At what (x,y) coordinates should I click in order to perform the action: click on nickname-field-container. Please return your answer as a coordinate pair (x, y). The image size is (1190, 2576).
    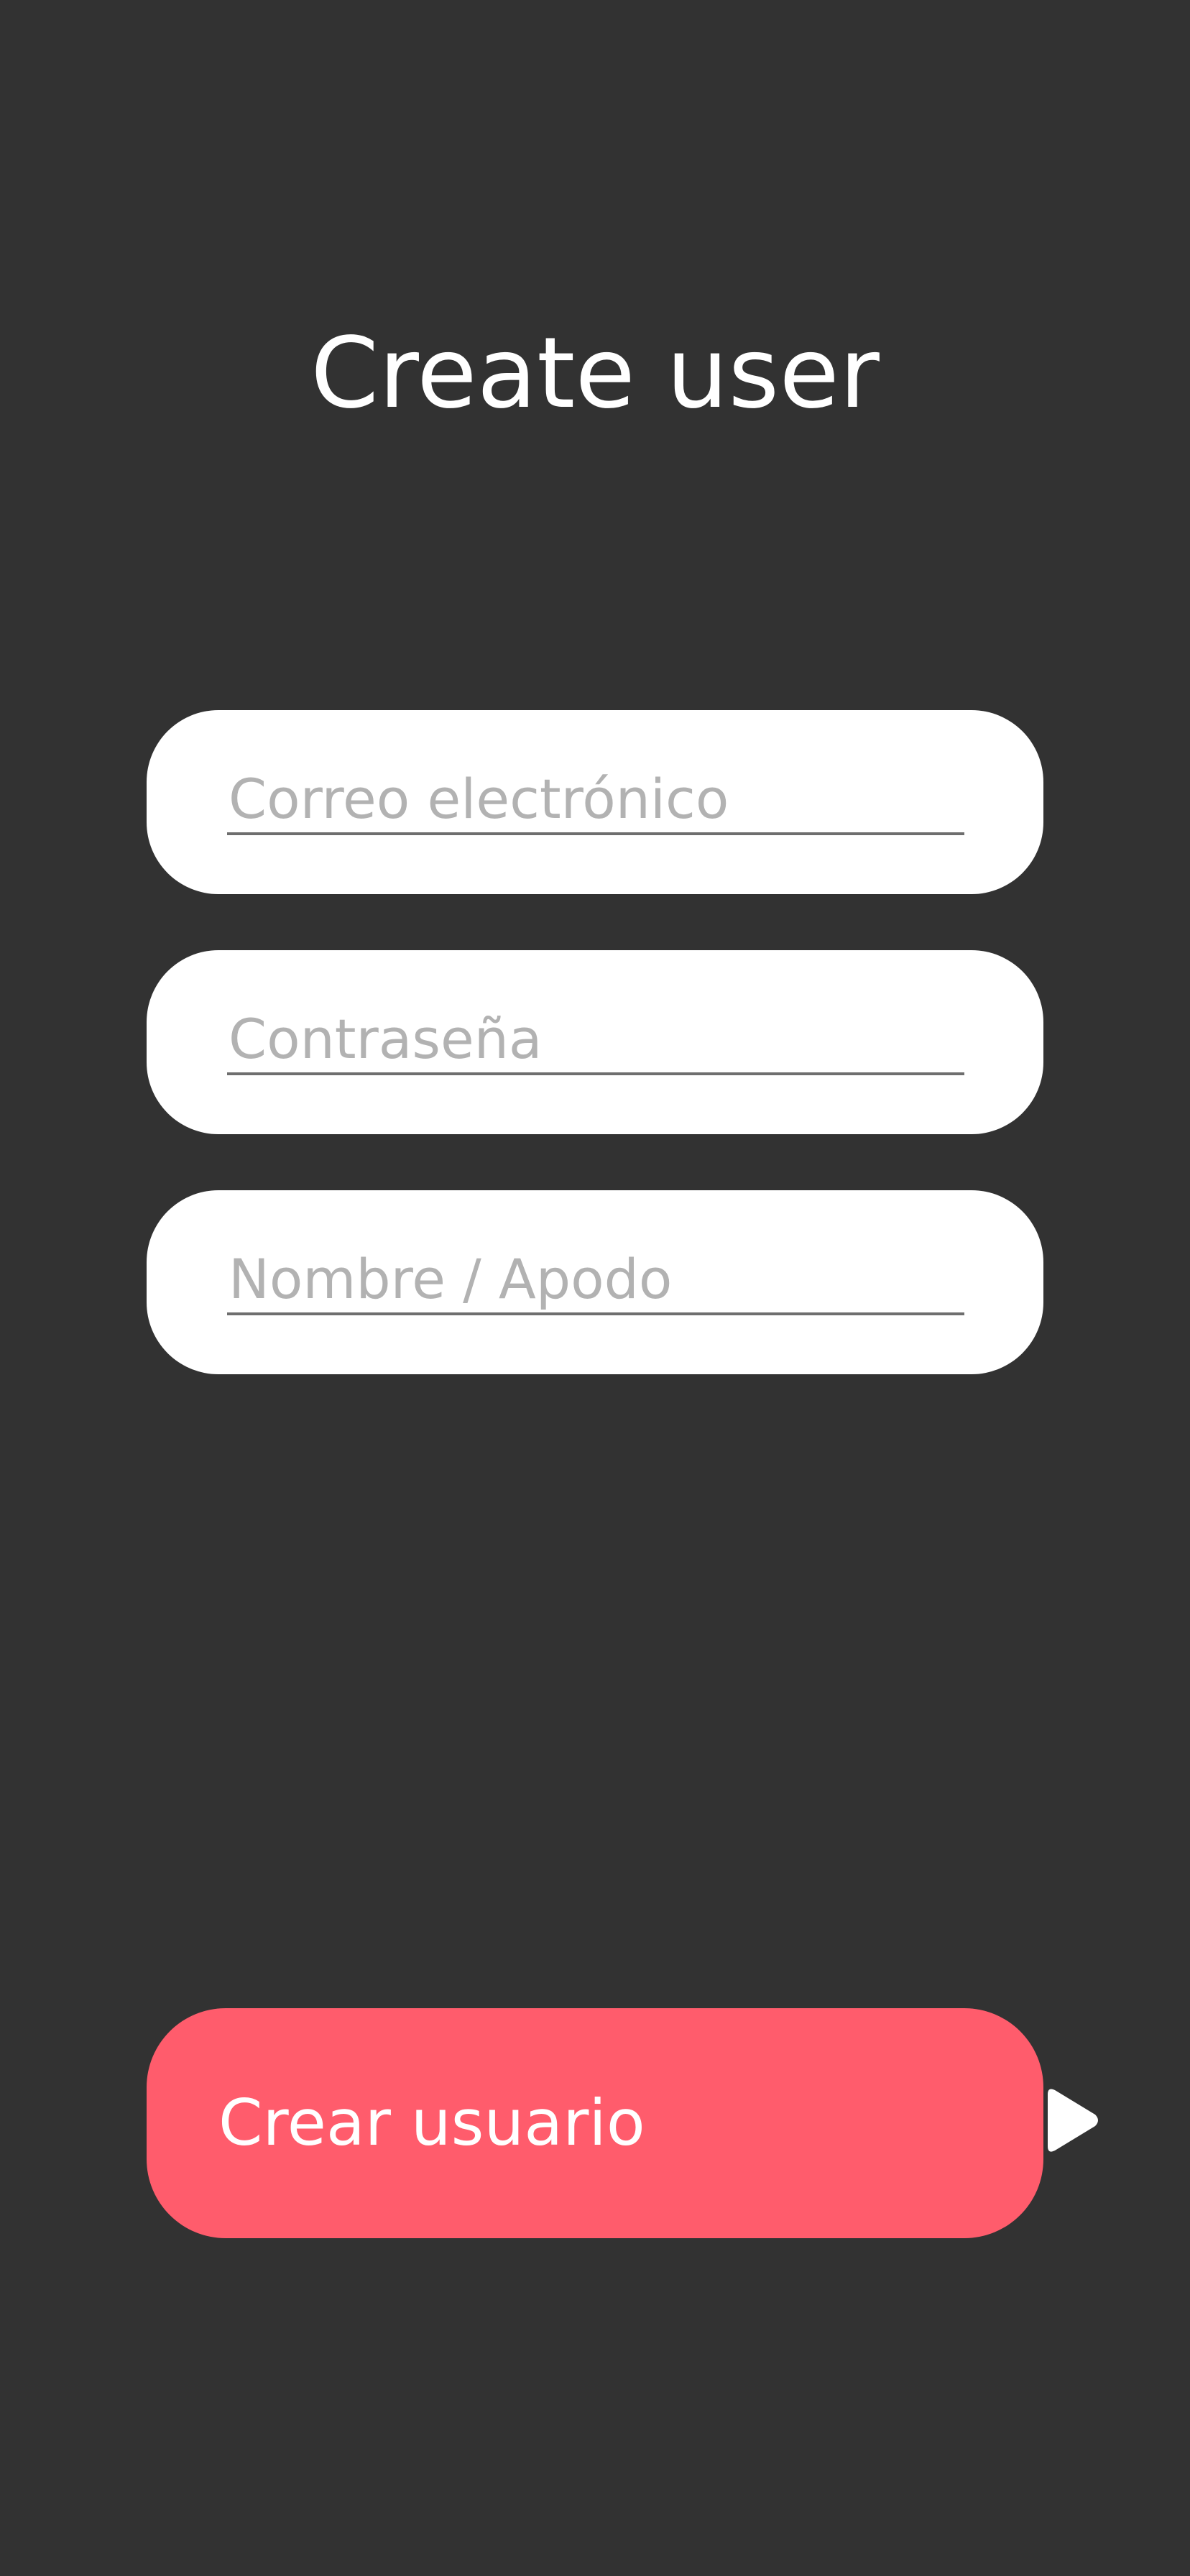
    Looking at the image, I should click on (595, 1282).